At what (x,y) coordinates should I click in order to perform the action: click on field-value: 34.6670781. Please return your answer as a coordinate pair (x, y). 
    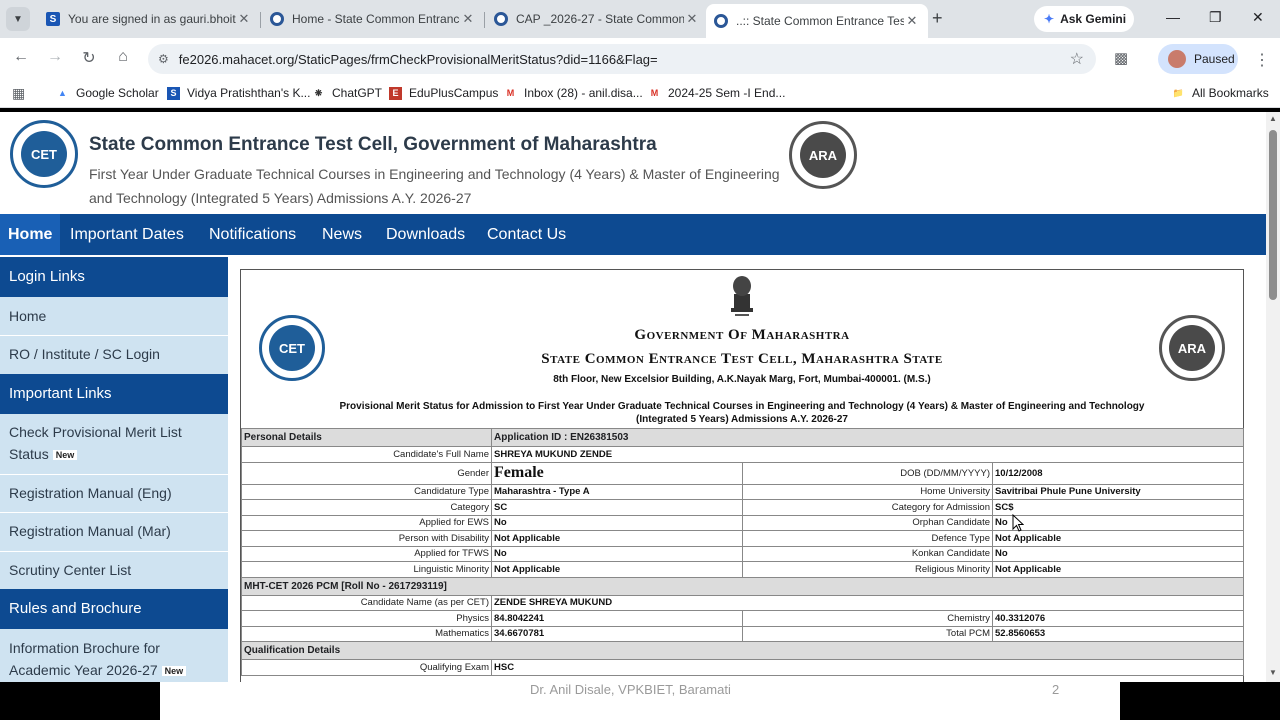
    Looking at the image, I should click on (617, 633).